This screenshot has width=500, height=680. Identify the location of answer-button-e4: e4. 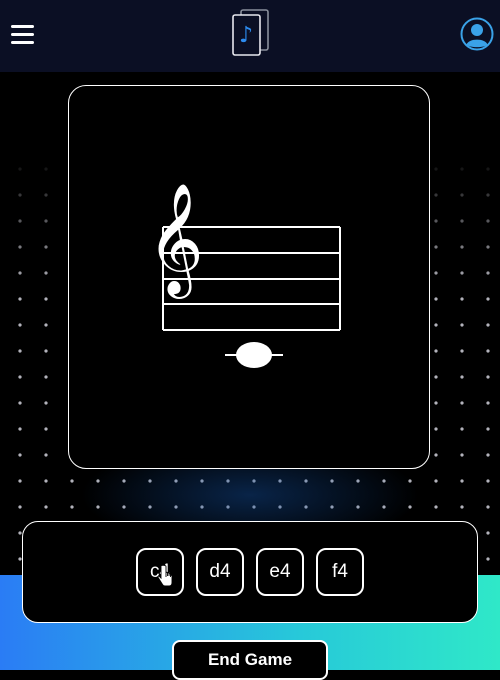
(280, 572).